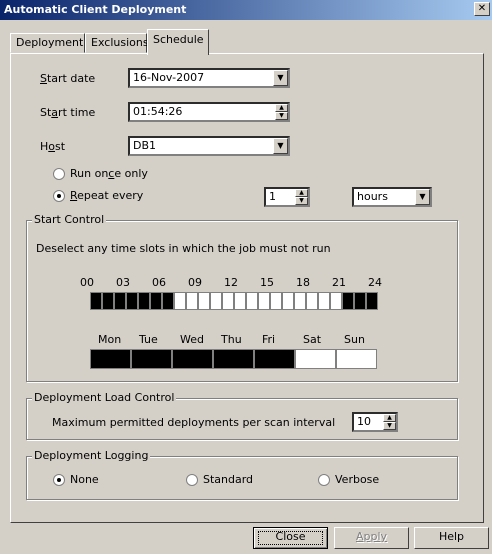  I want to click on day-slot-grid, so click(234, 359).